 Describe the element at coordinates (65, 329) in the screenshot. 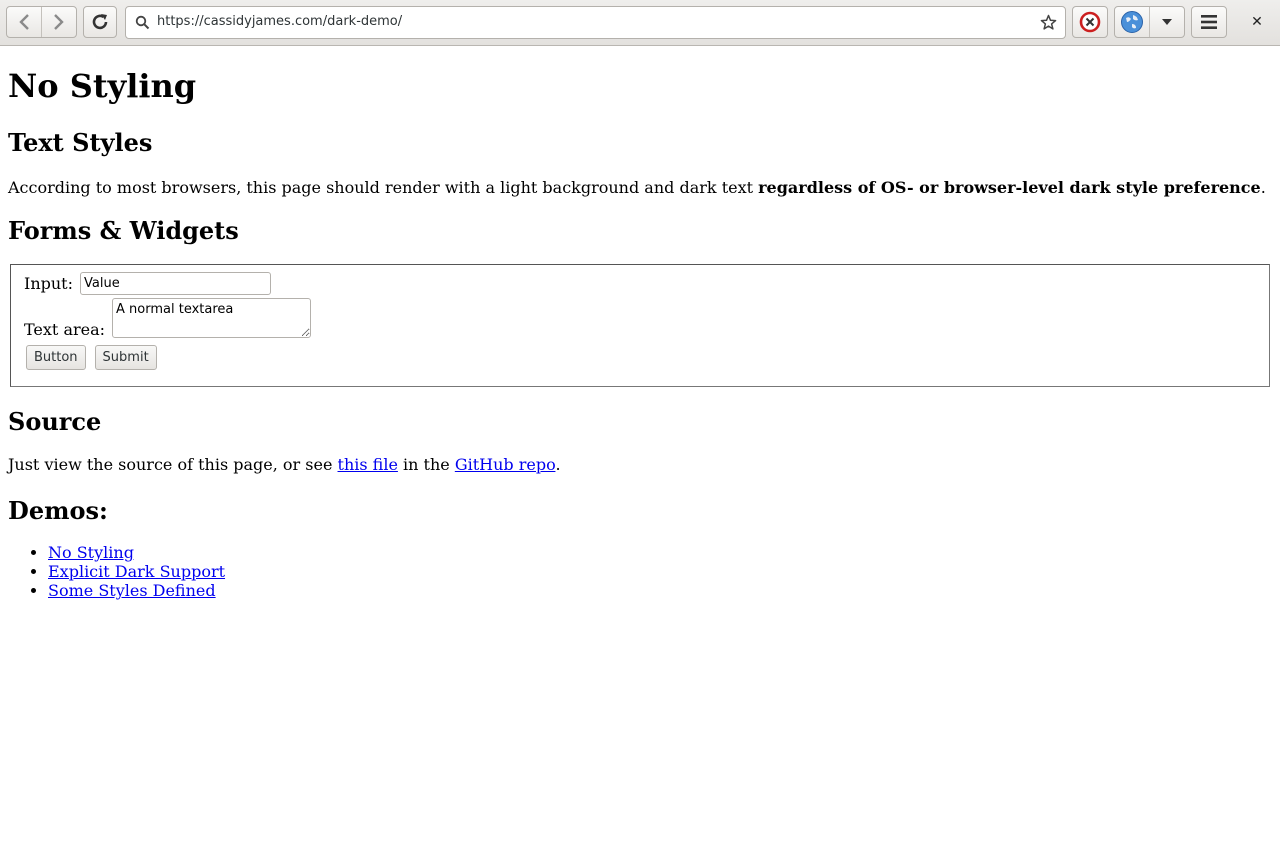

I see `textarea-label: Text area:` at that location.